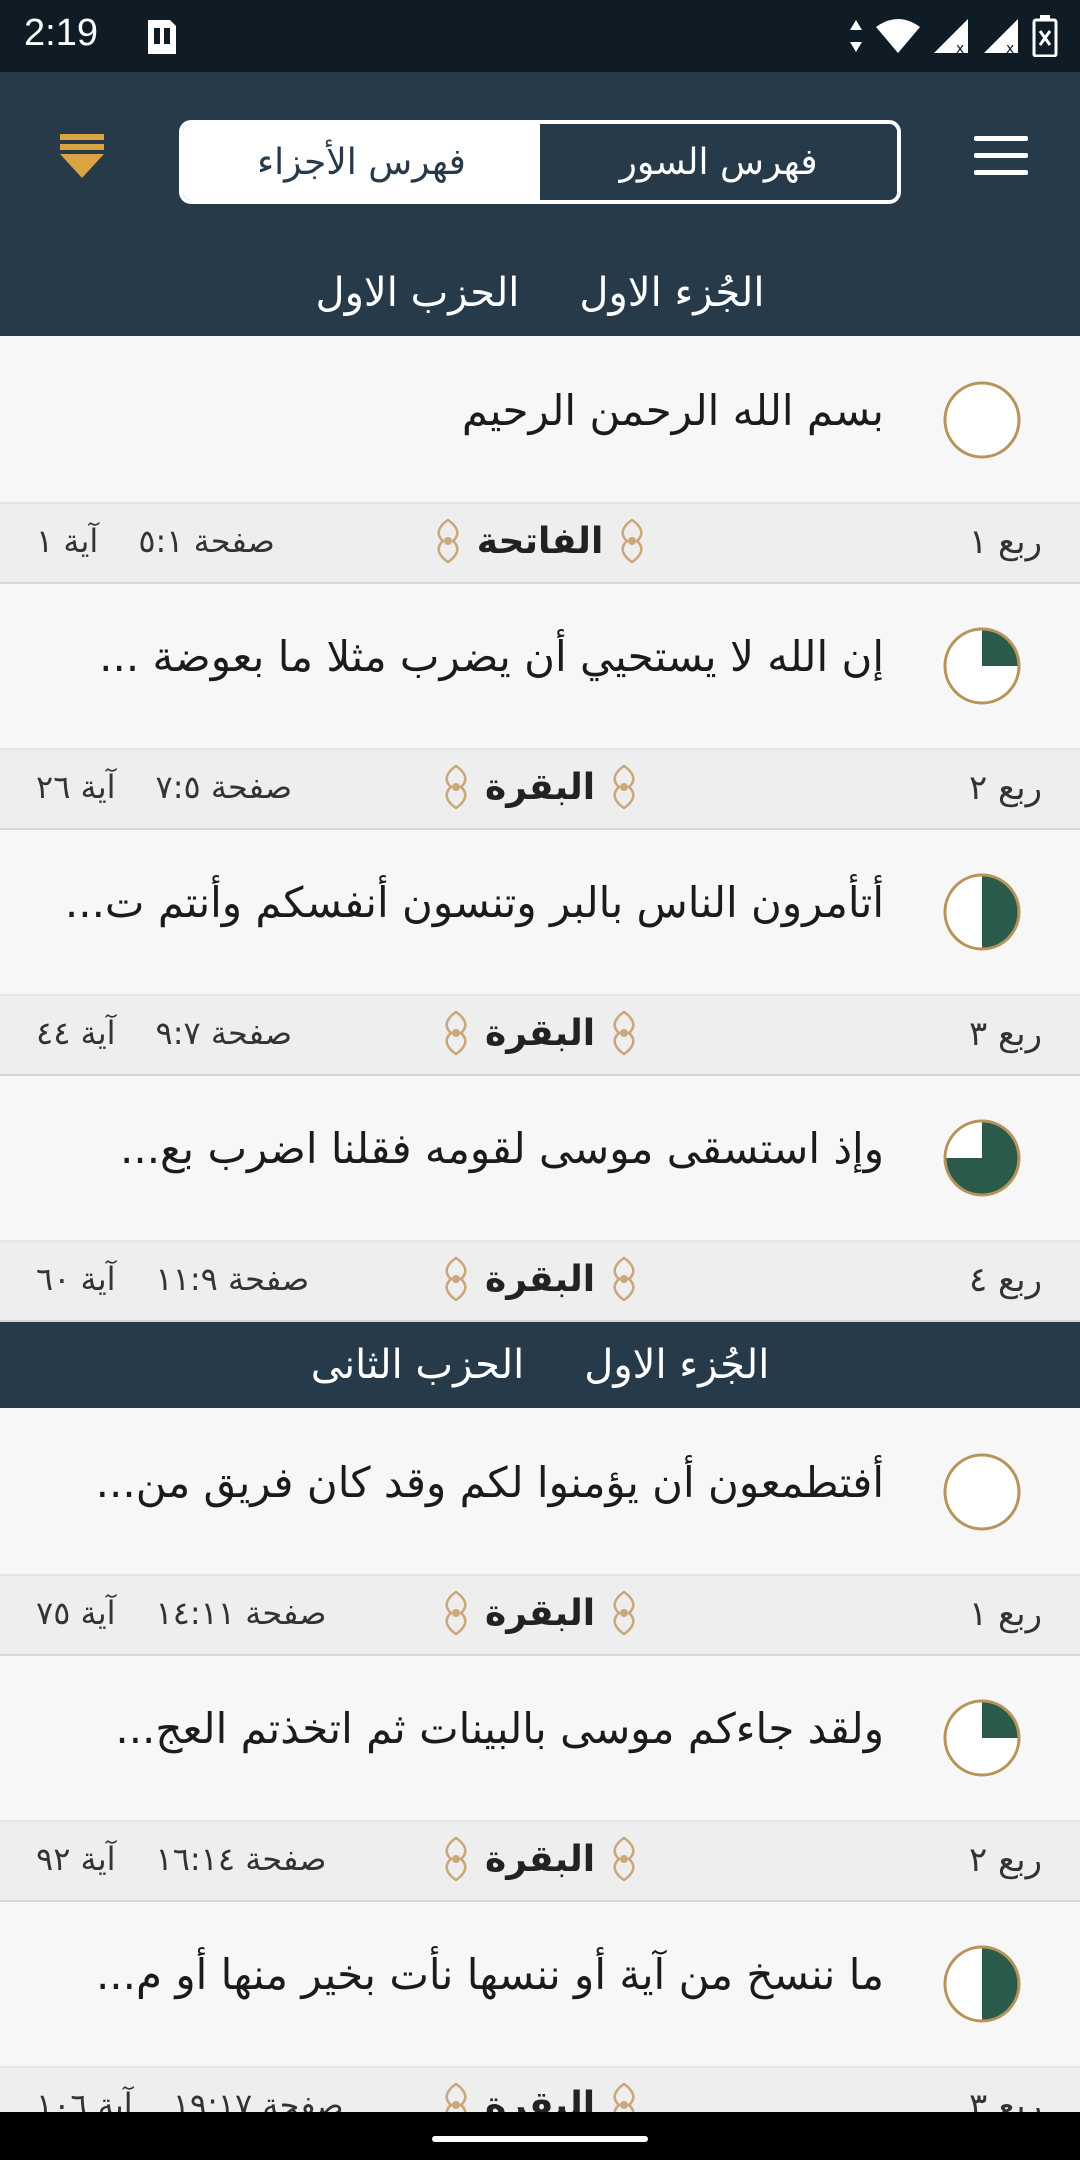 This screenshot has width=1080, height=2160. I want to click on hizb-label: الحزب الثانى, so click(417, 1365).